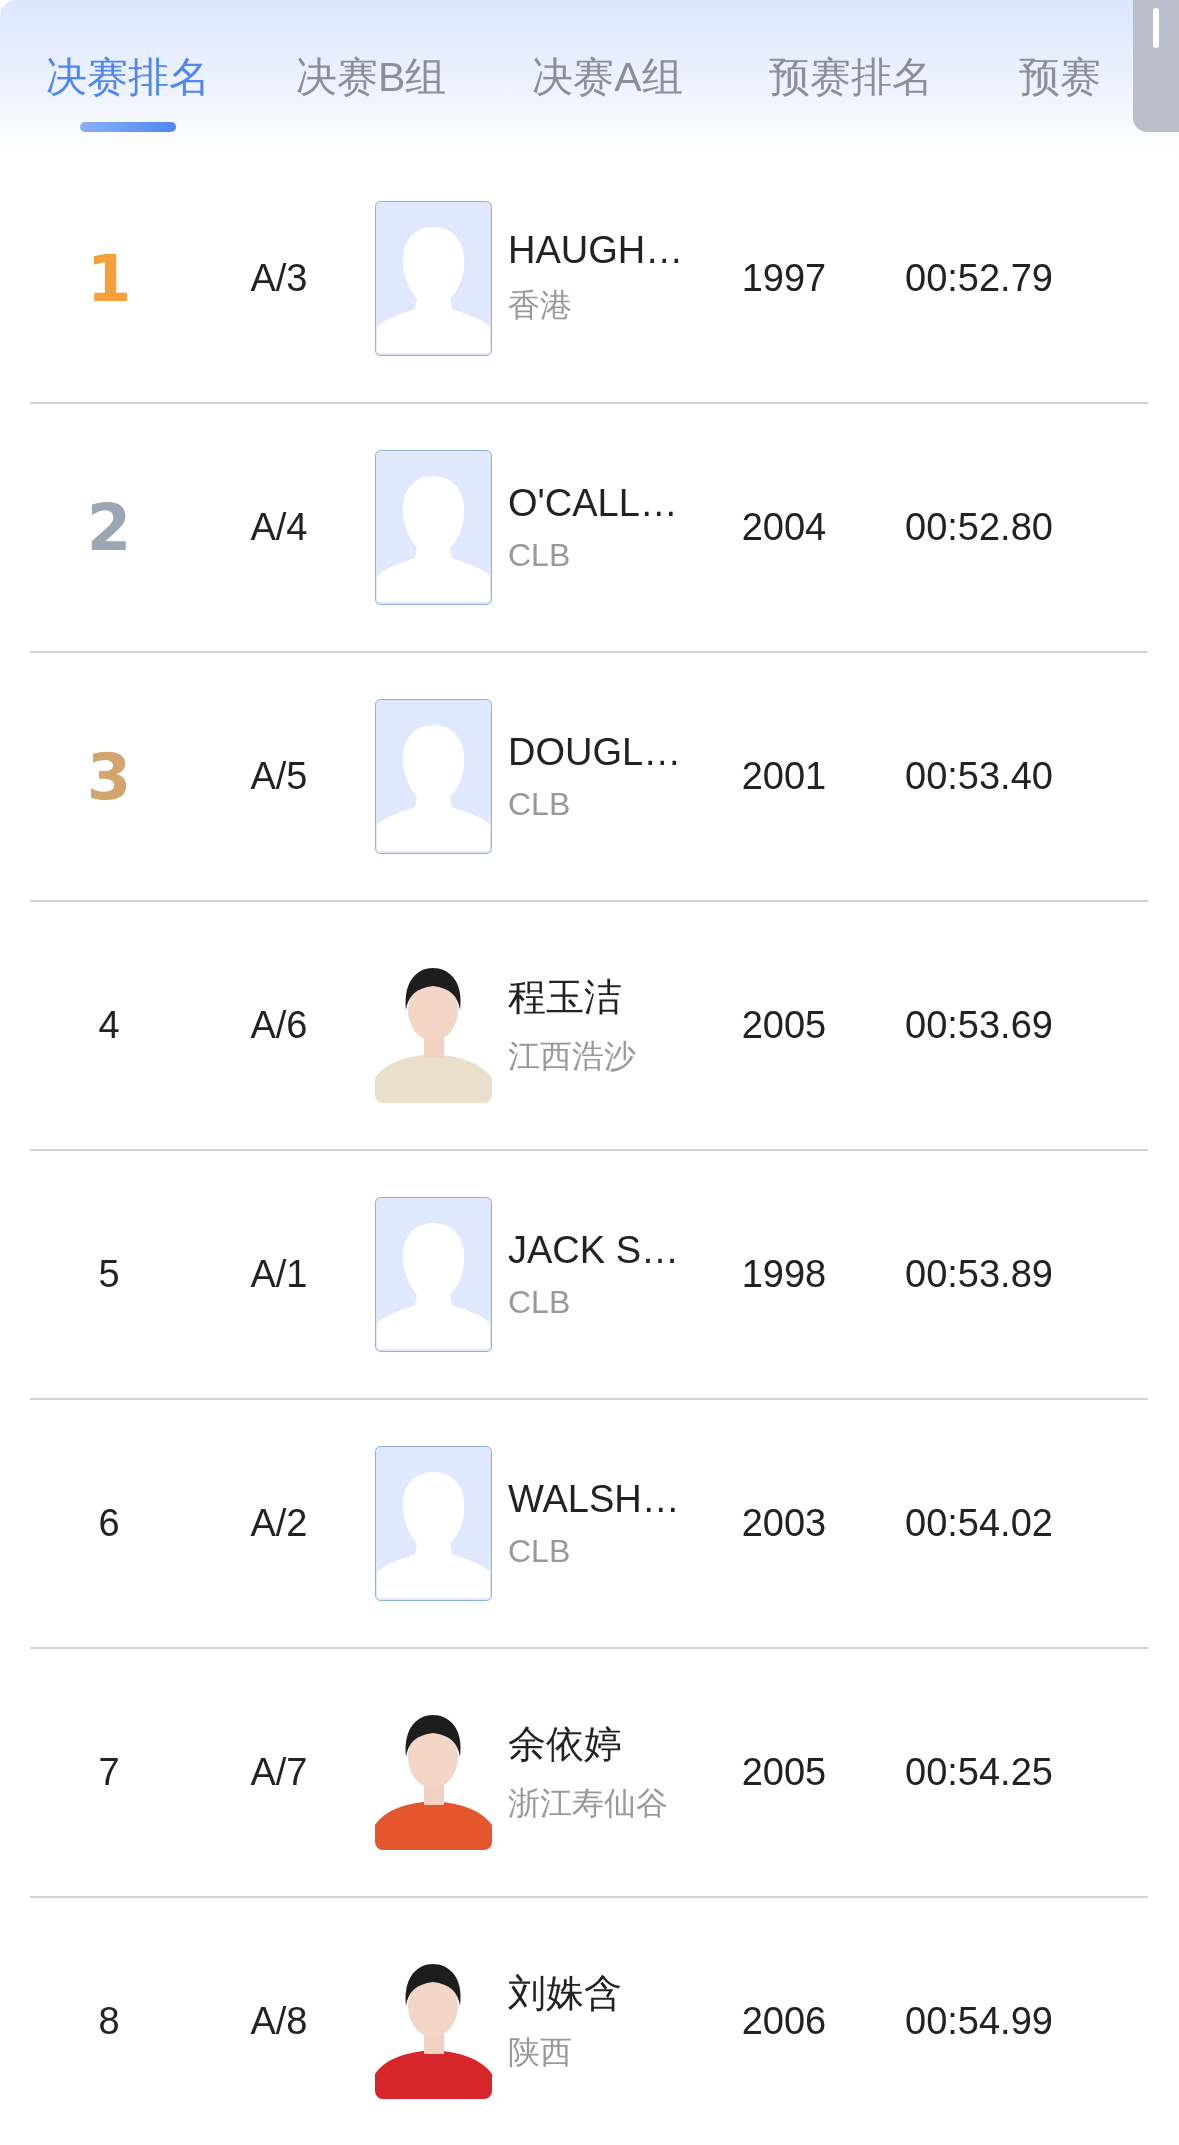  I want to click on birth-year: 2004, so click(784, 527).